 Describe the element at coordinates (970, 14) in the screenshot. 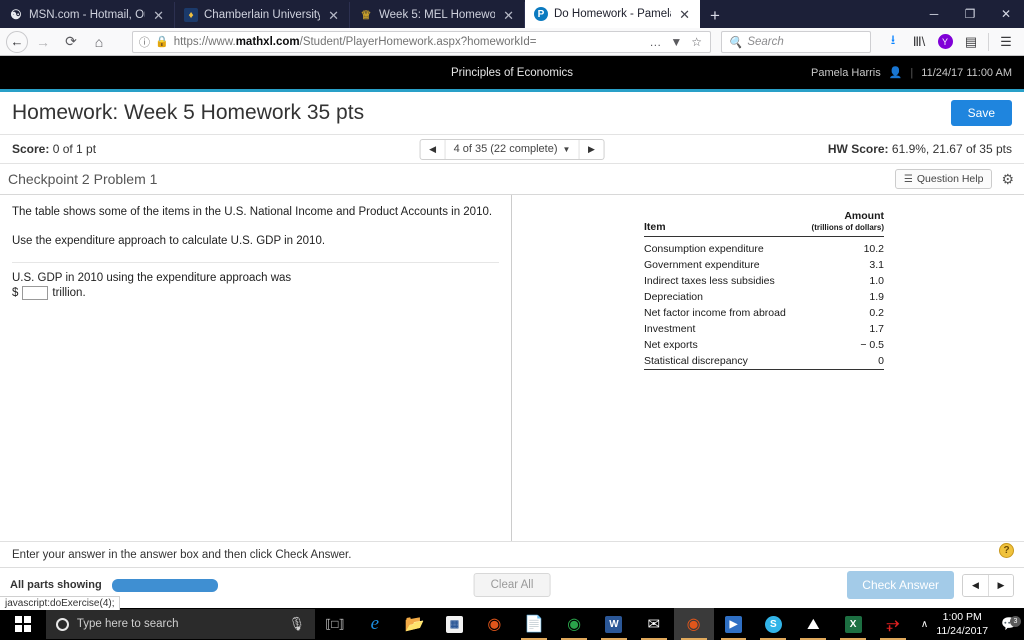

I see `maximize-button: ❐` at that location.